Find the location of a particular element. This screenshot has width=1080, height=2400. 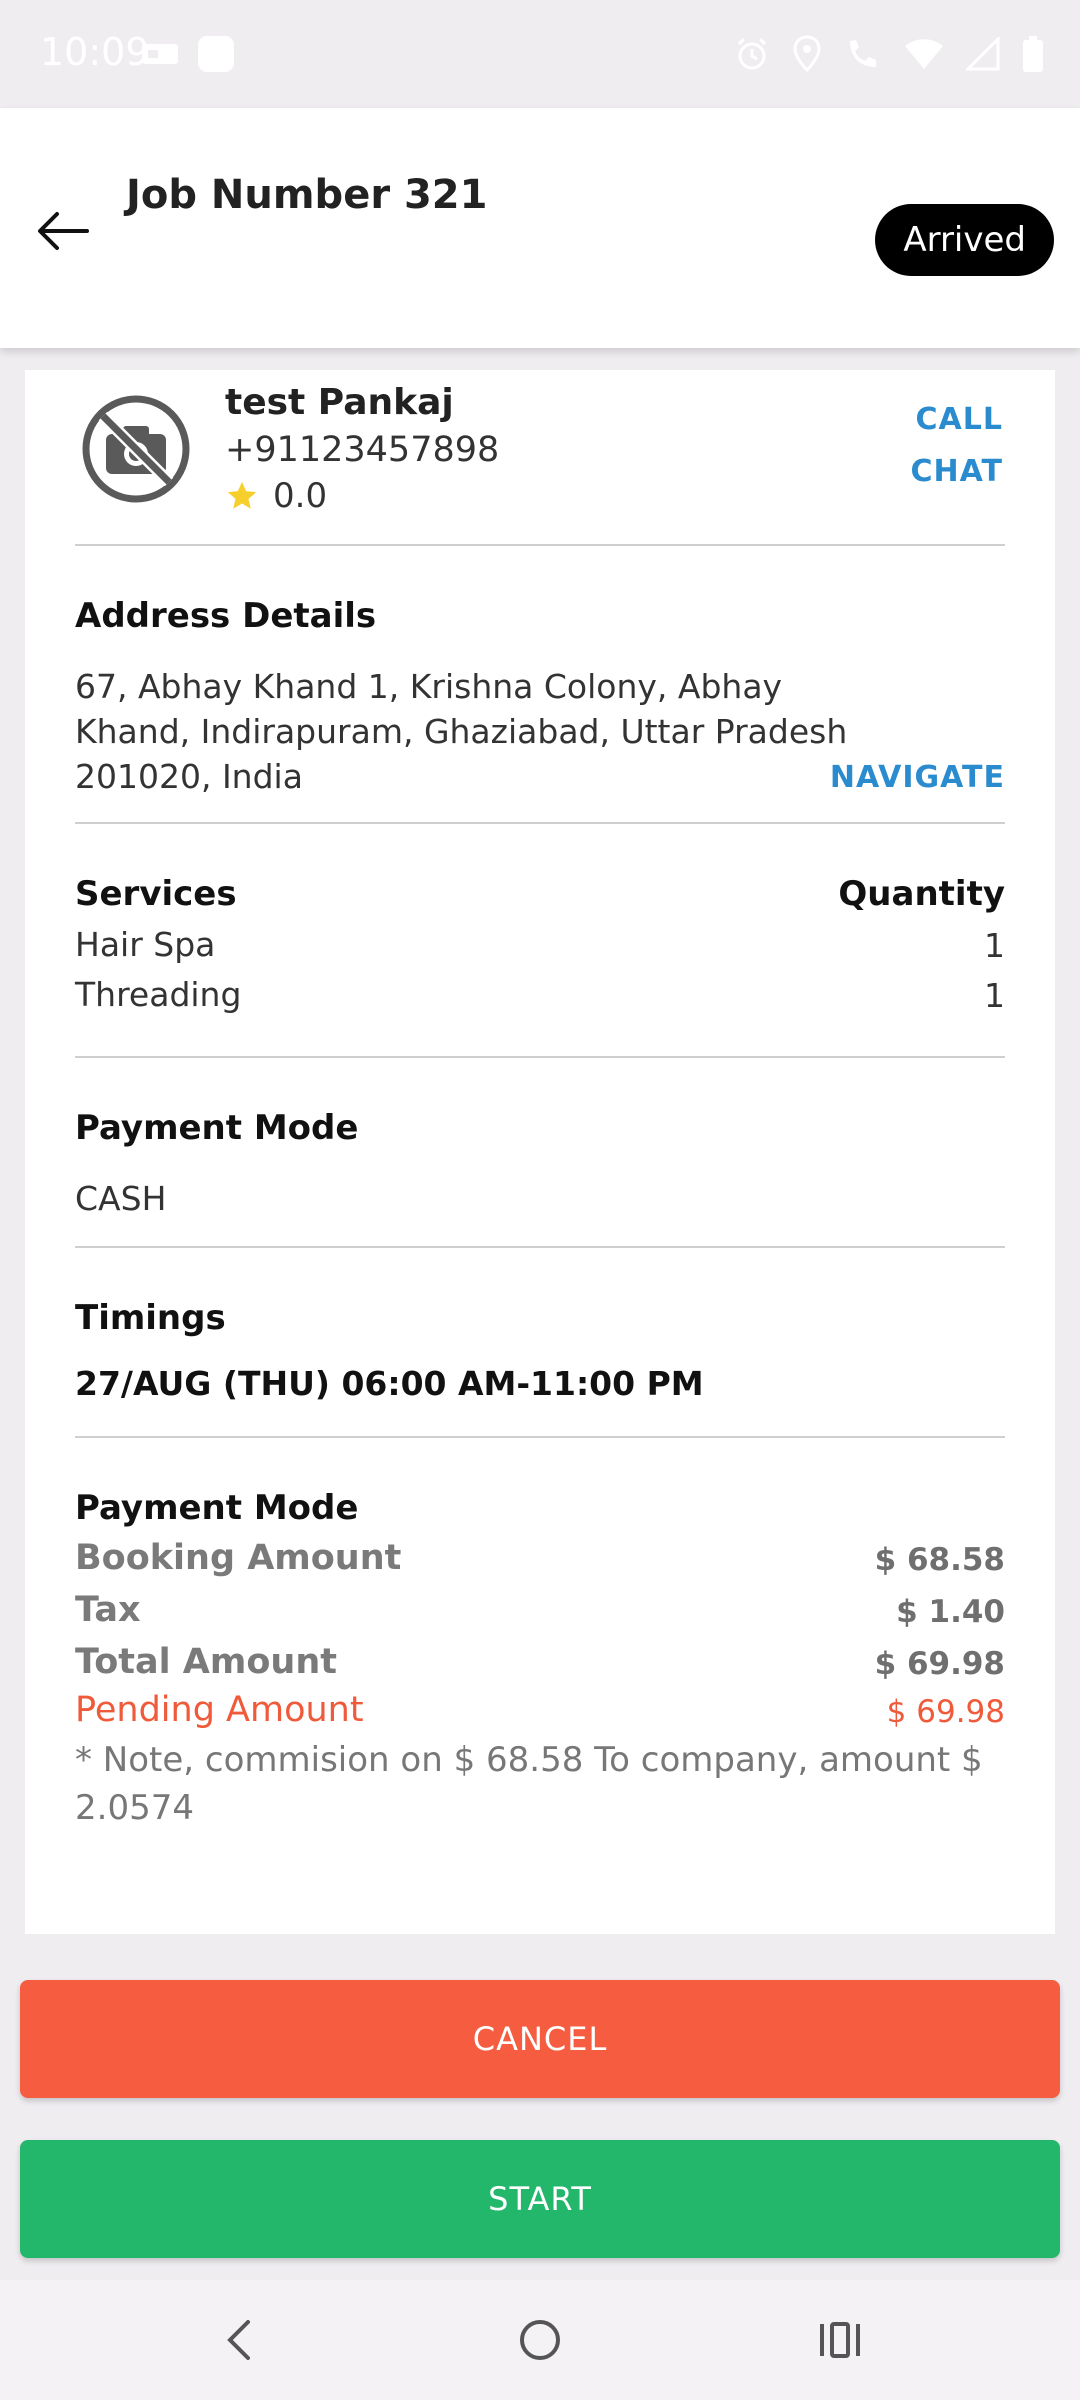

star-icon is located at coordinates (242, 495).